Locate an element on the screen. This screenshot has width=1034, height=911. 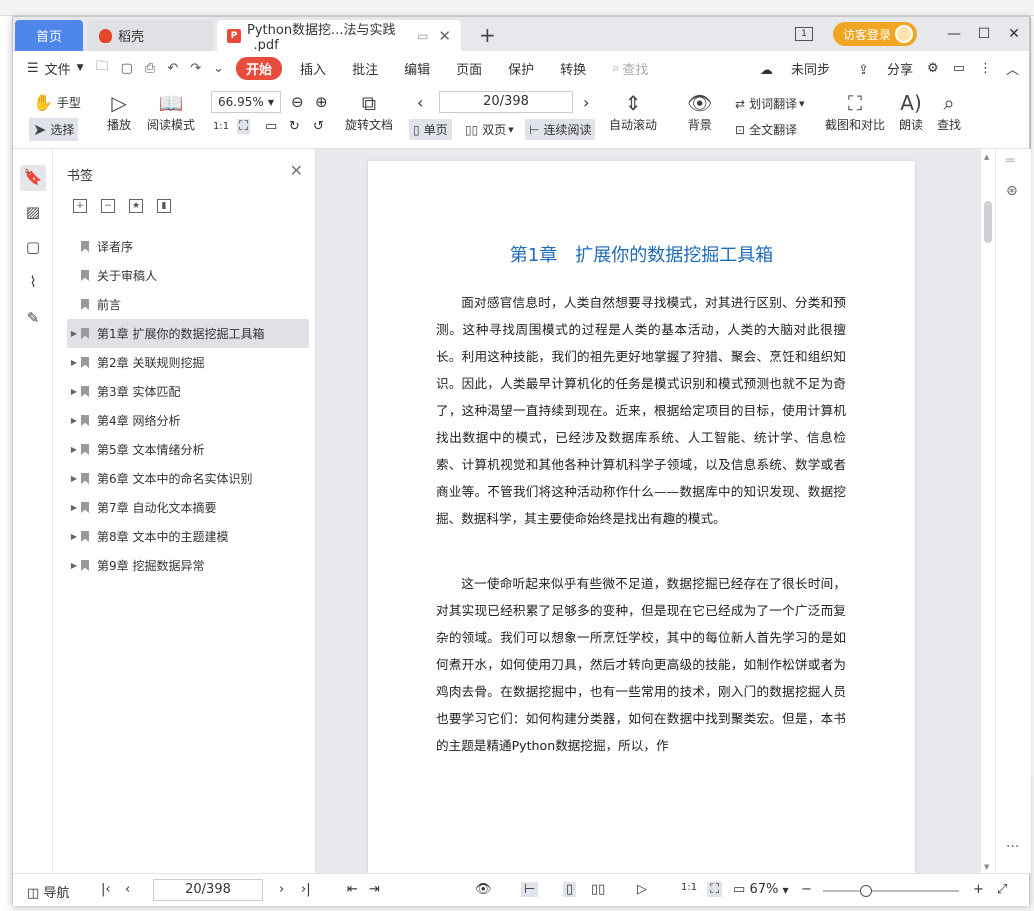
maximize-button: ☐ is located at coordinates (984, 34).